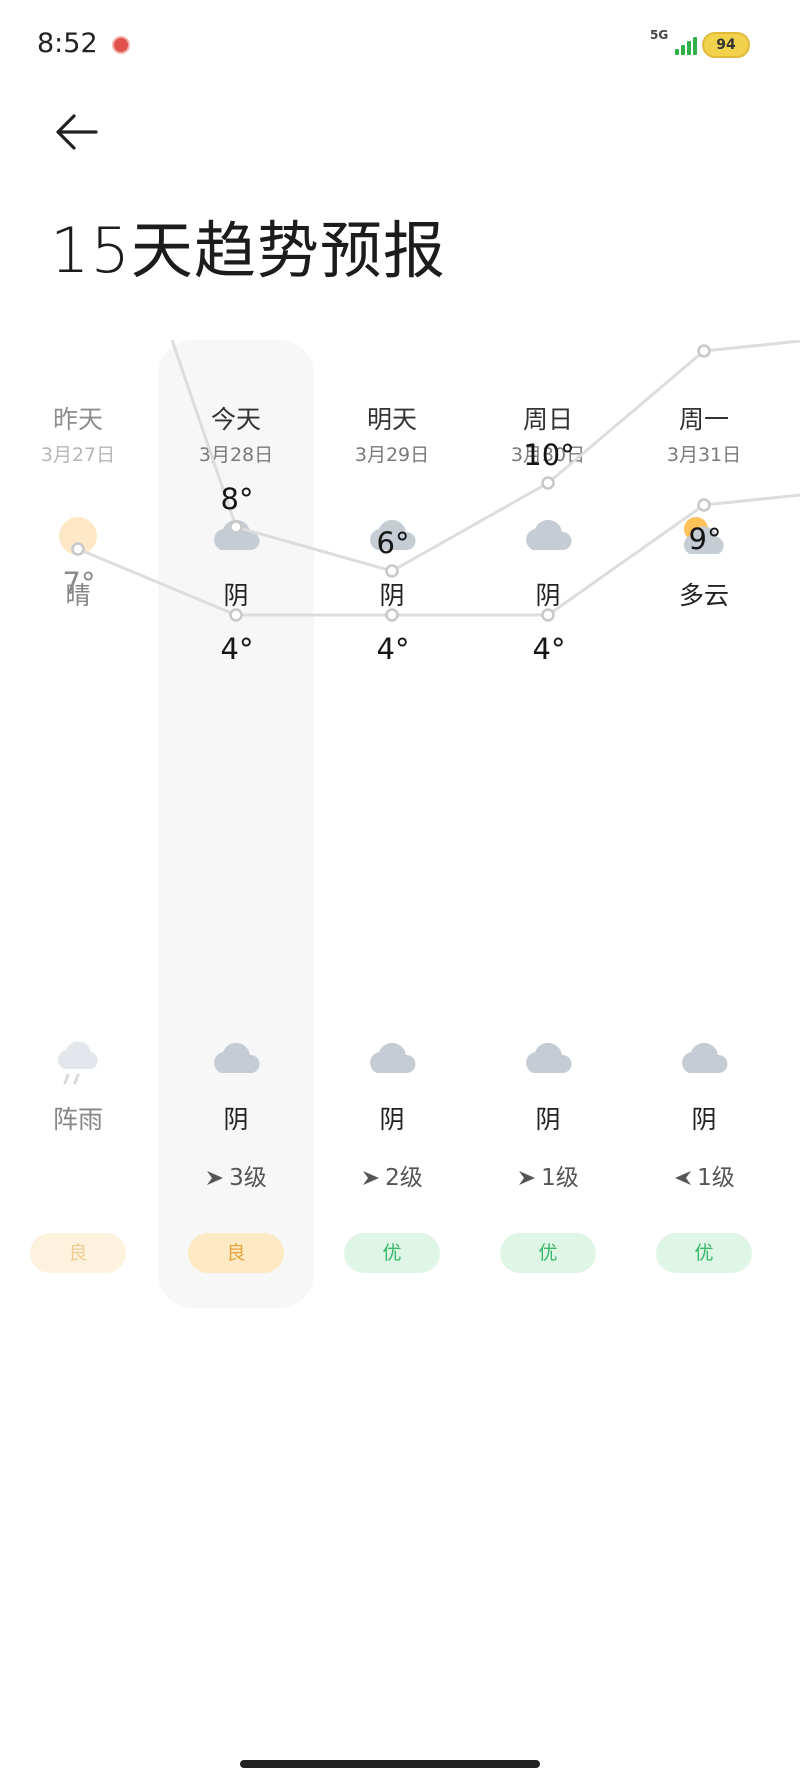 Image resolution: width=800 pixels, height=1778 pixels. I want to click on rain-icon, so click(78, 1065).